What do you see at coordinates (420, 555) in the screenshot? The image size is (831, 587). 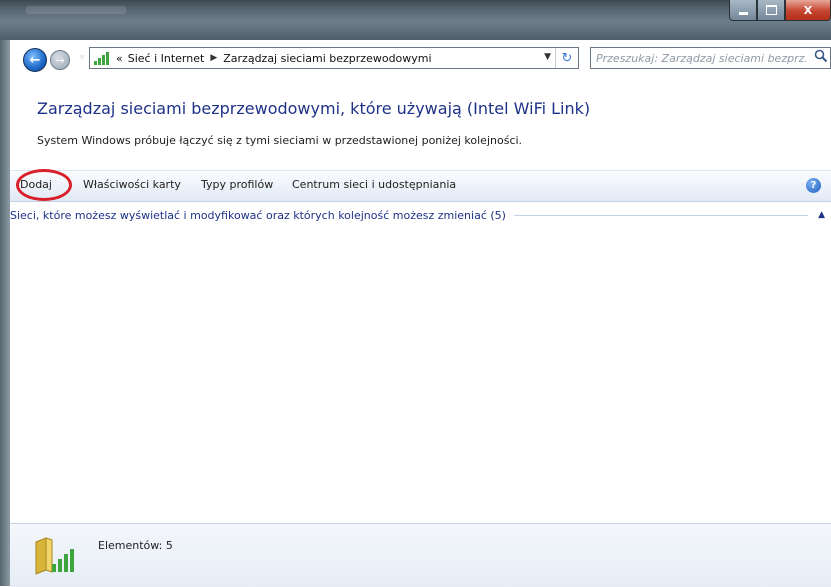 I see `details-pane: Elementów: 5` at bounding box center [420, 555].